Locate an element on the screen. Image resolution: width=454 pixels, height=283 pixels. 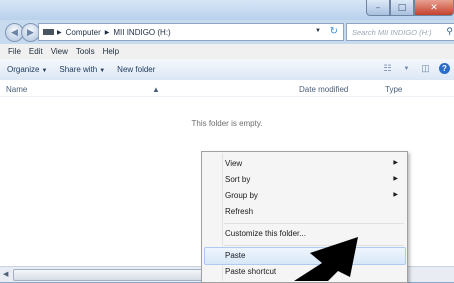
view-options-icon: ☷ is located at coordinates (387, 68).